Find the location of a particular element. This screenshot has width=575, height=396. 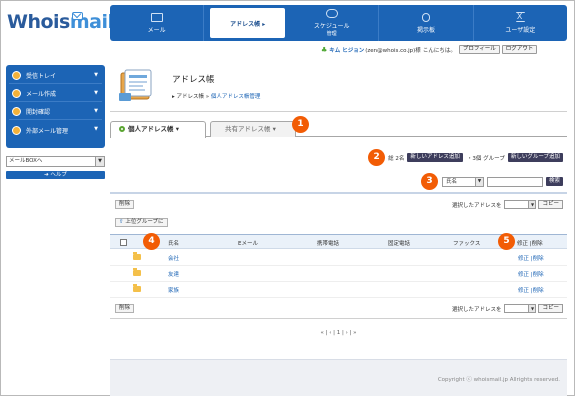

next-page-button: › is located at coordinates (347, 333).